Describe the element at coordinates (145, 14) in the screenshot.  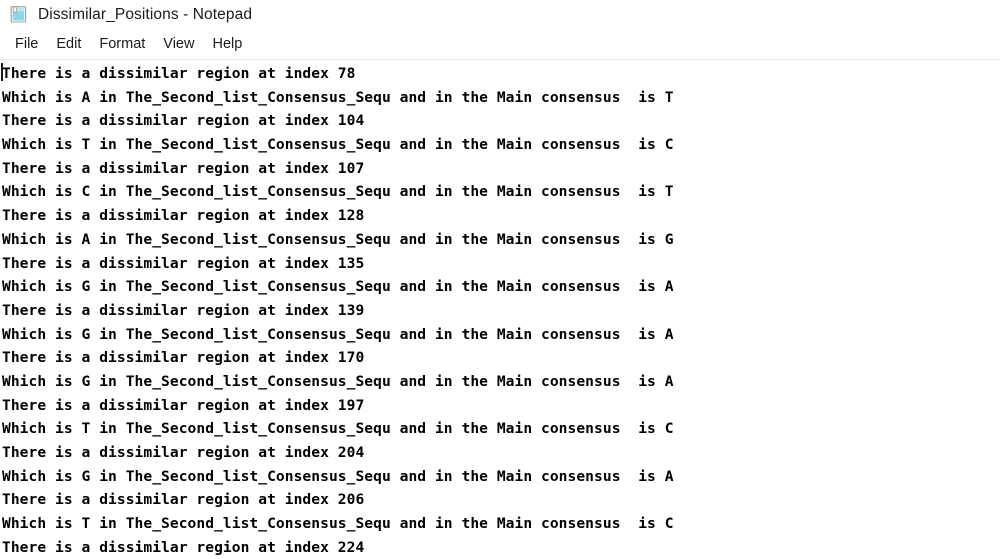
I see `window-title: Dissimilar_Positions - Notepad` at that location.